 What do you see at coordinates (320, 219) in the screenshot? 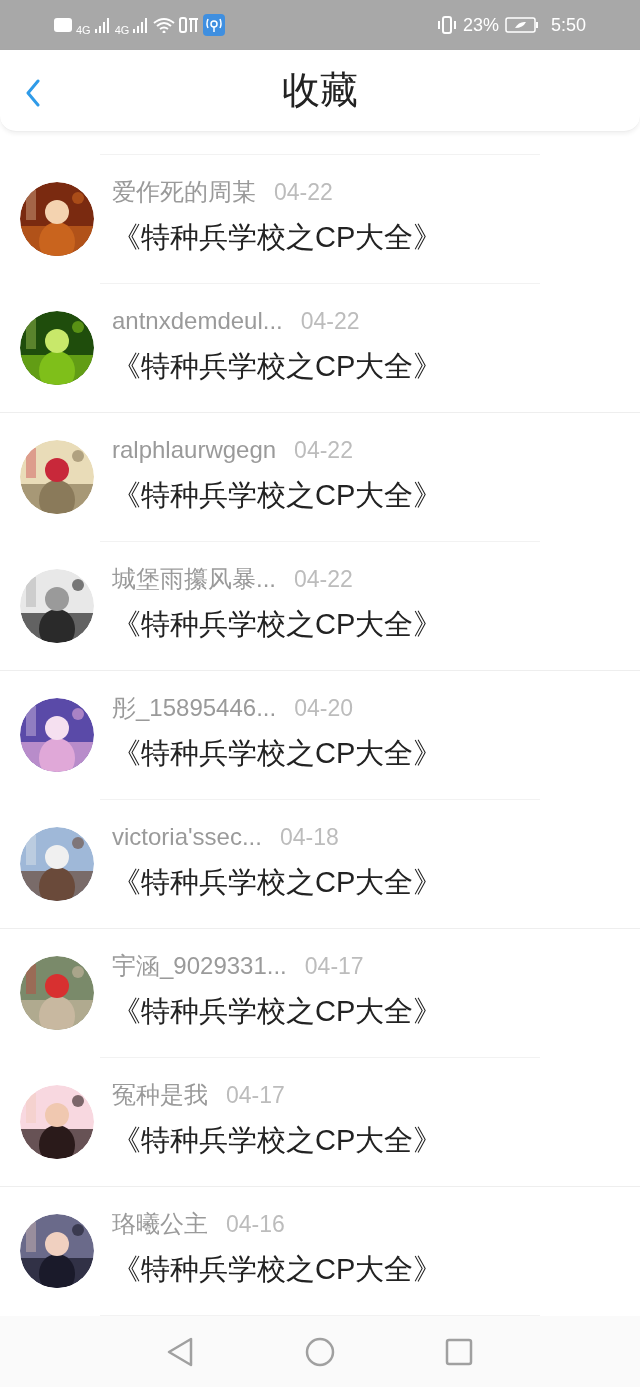
I see `favorite-item: 爱作死的周某 04-22 《特种兵学校之CP大全》` at bounding box center [320, 219].